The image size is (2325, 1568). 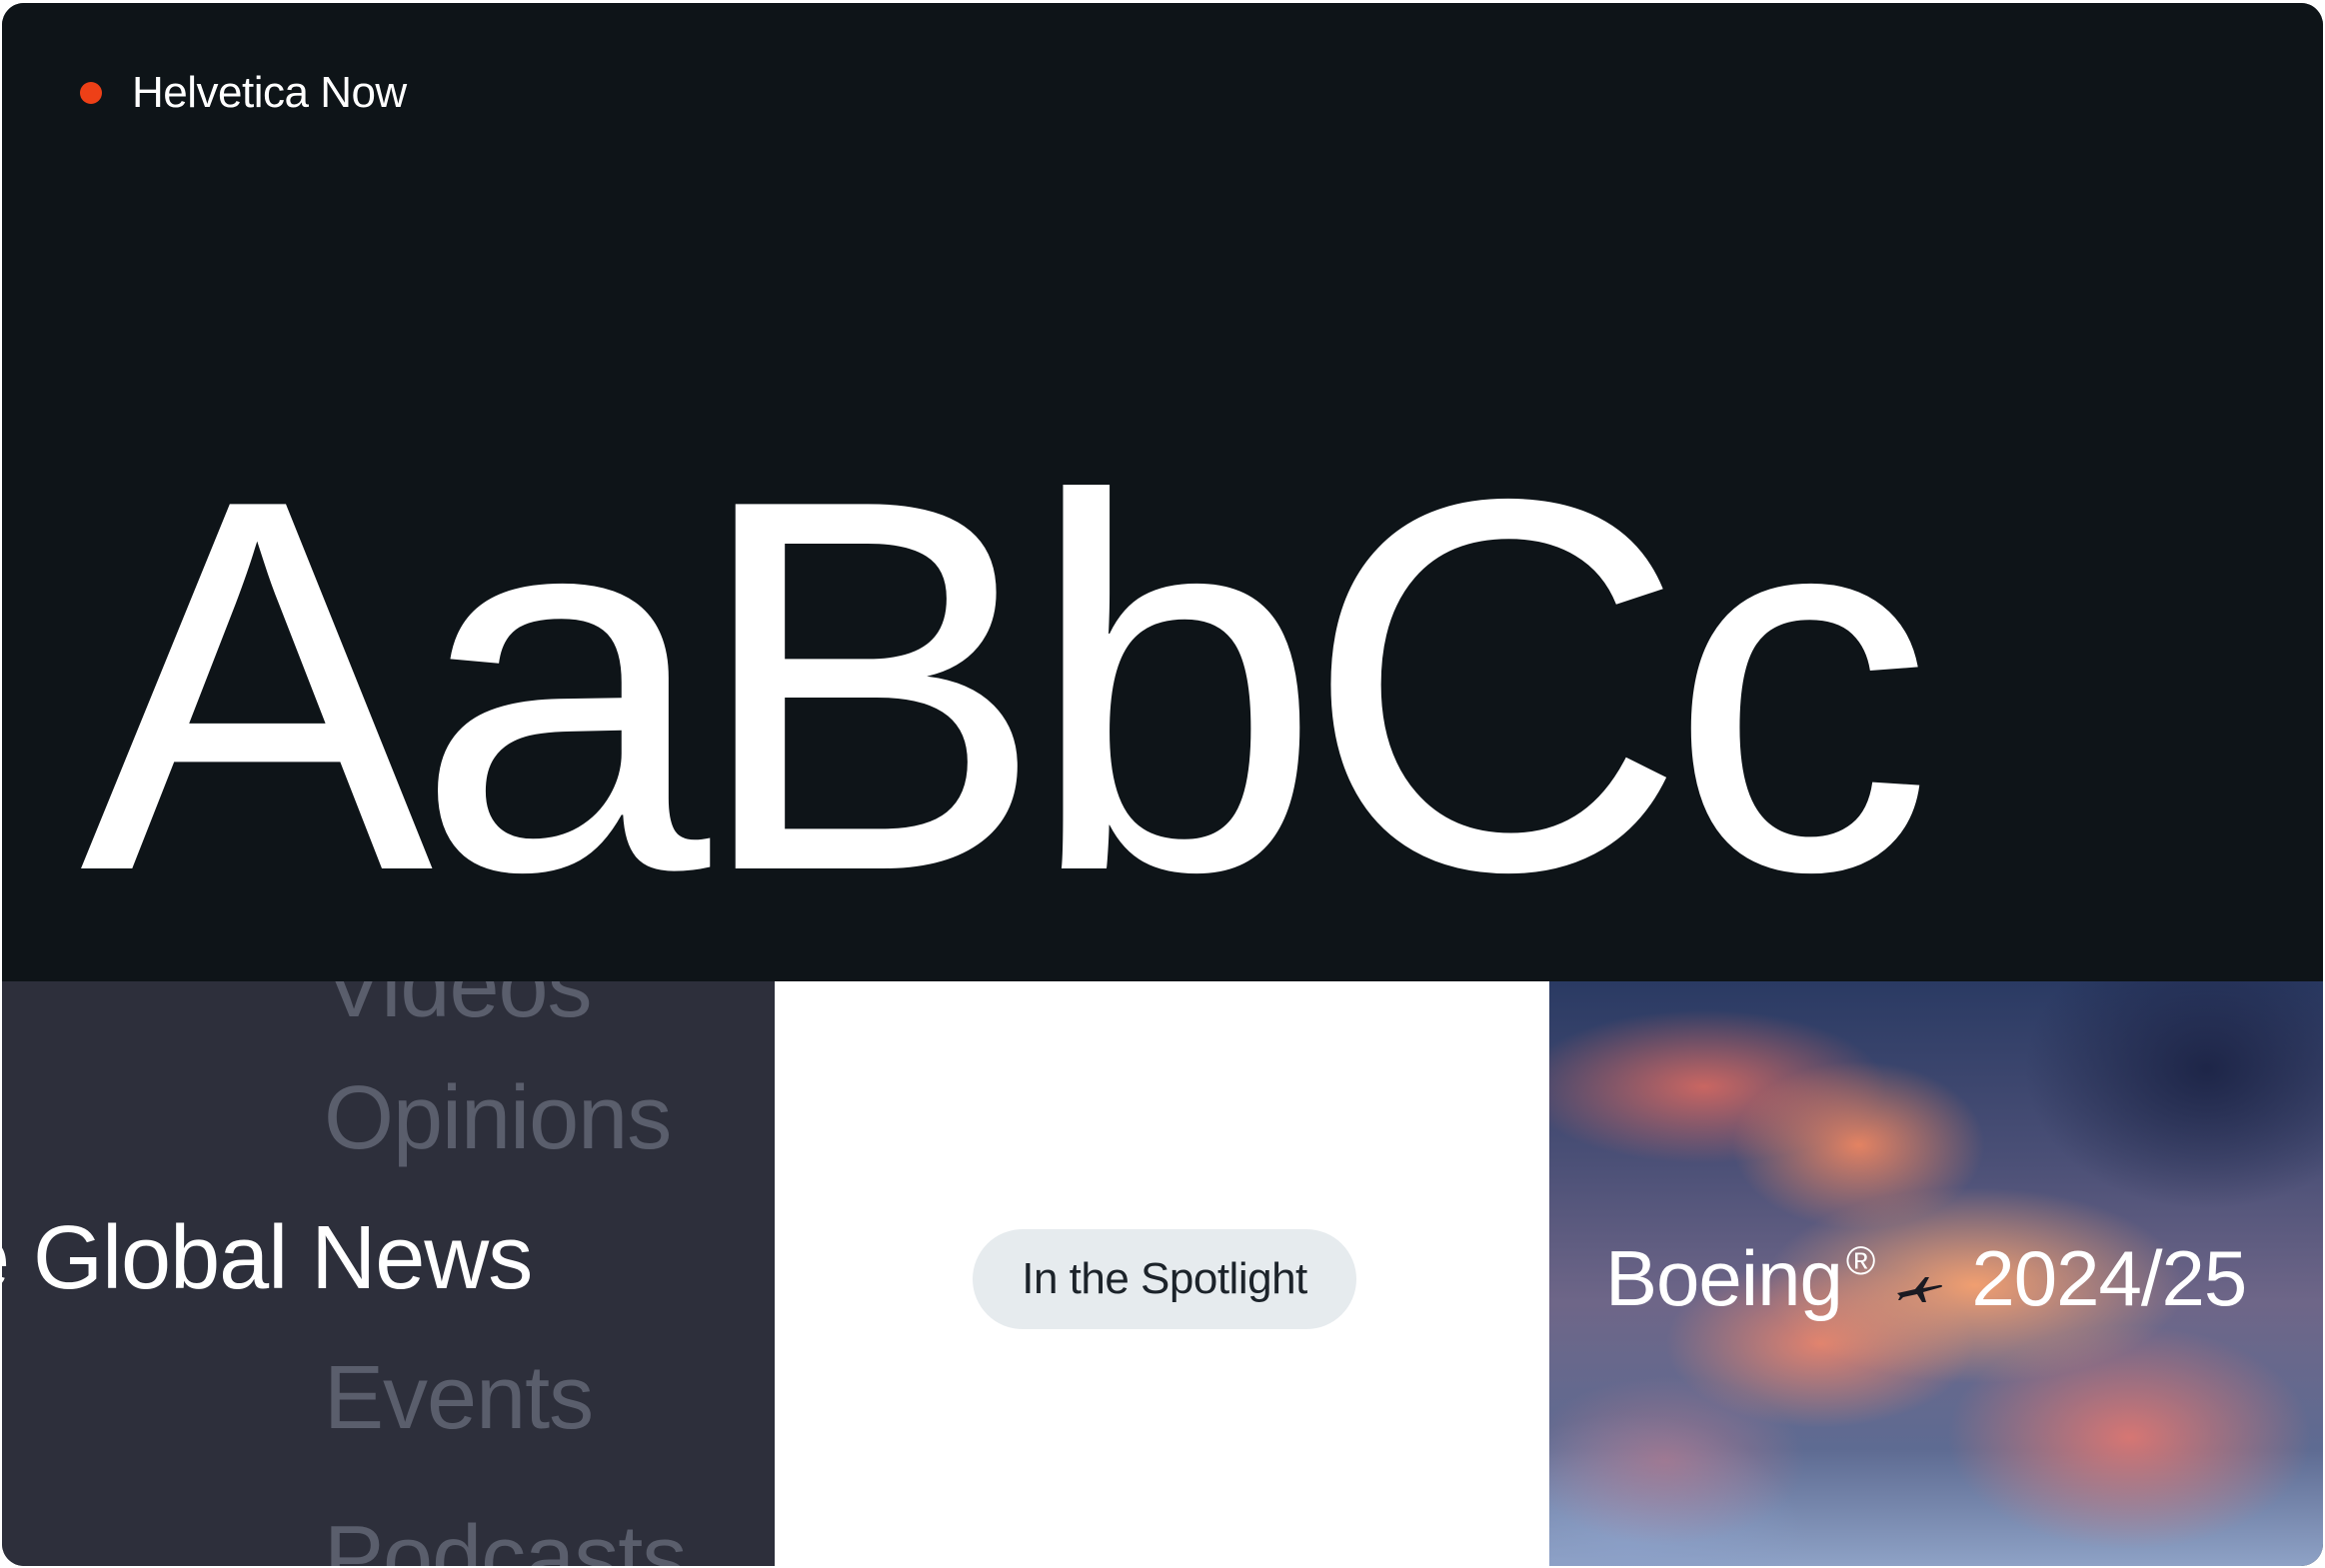 I want to click on nav-item-podcasts: Podcasts, so click(x=506, y=1540).